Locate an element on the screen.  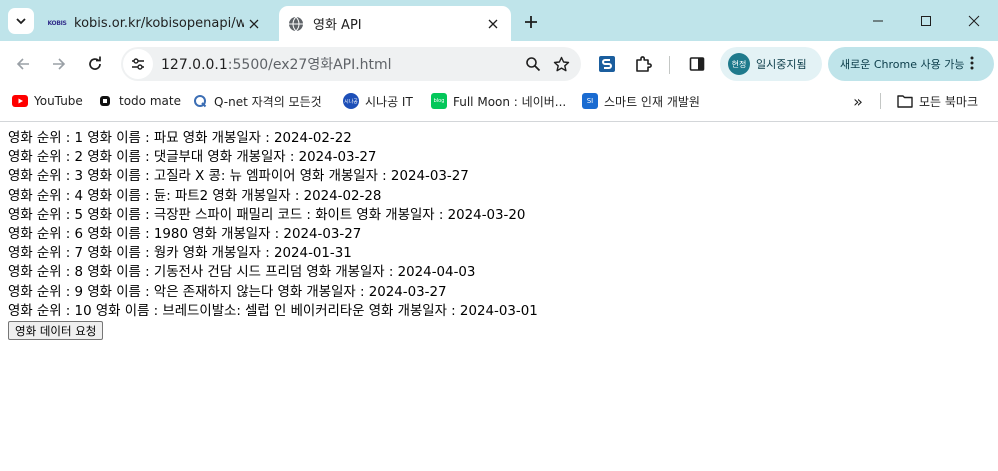
bookmark-star-button is located at coordinates (561, 64).